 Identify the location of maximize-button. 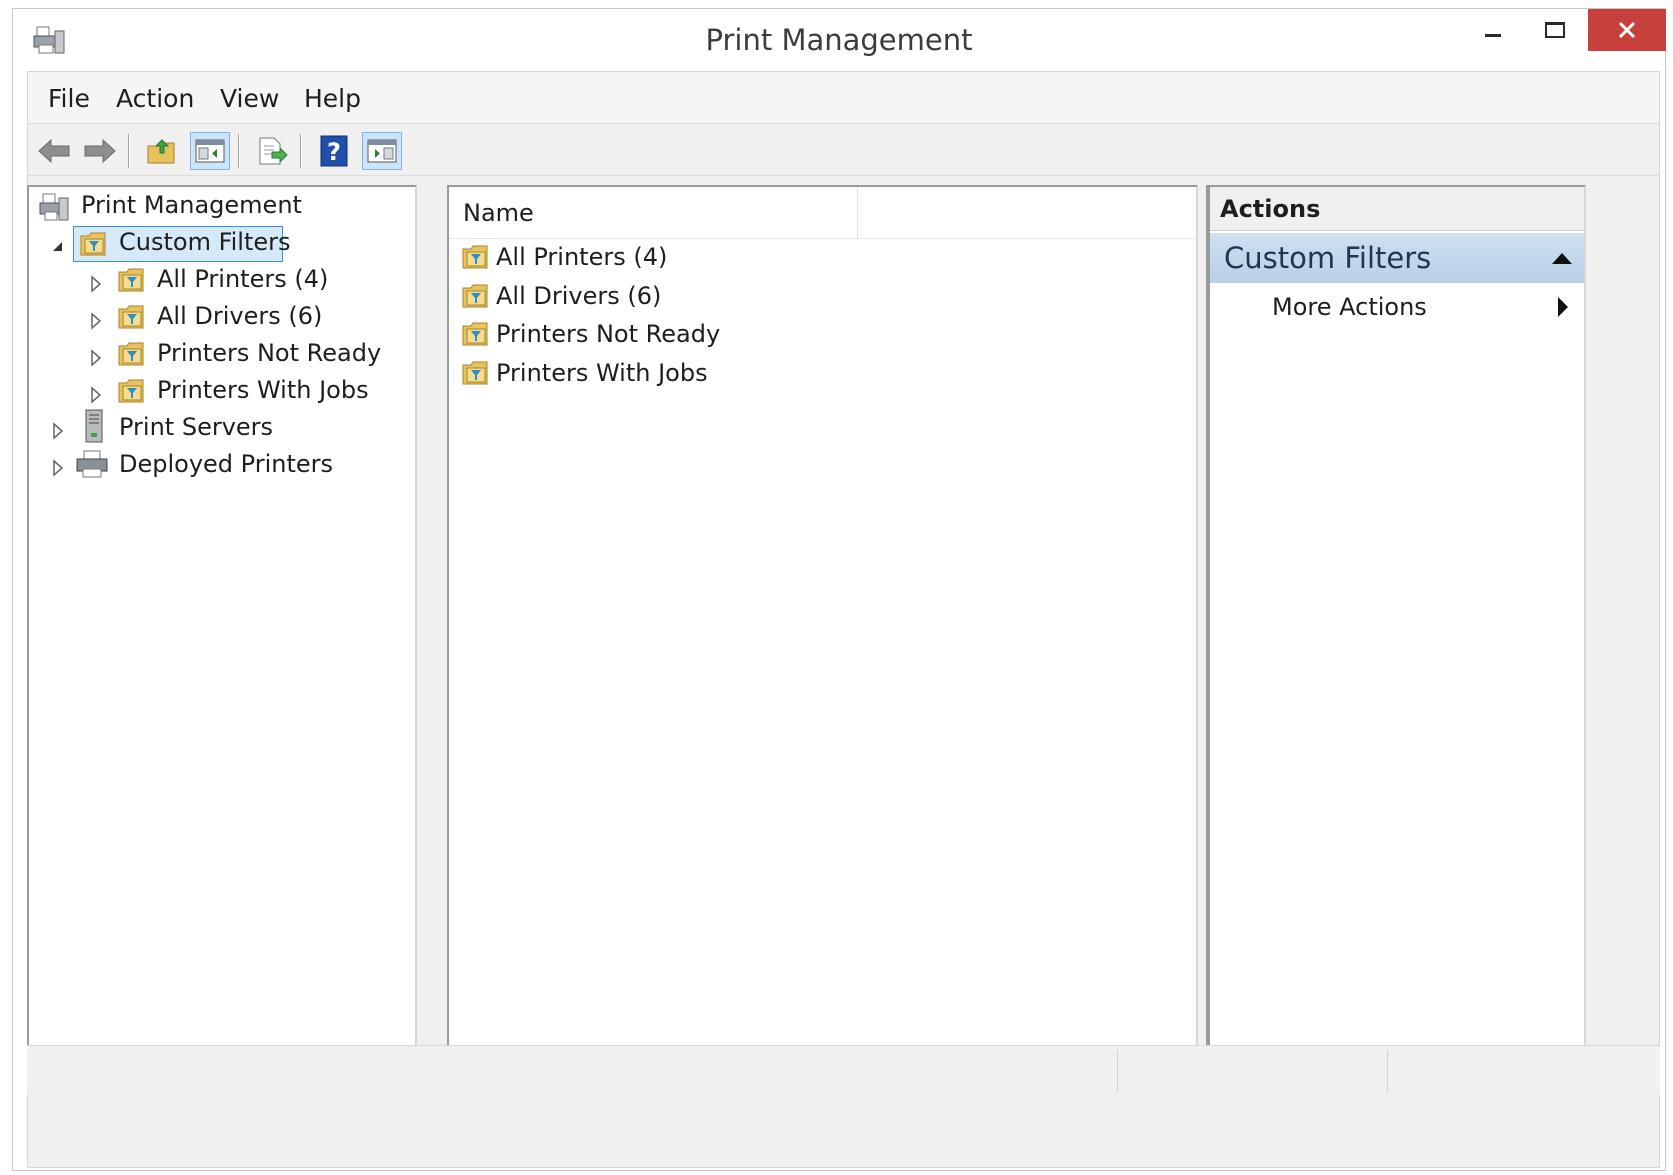
(1555, 30).